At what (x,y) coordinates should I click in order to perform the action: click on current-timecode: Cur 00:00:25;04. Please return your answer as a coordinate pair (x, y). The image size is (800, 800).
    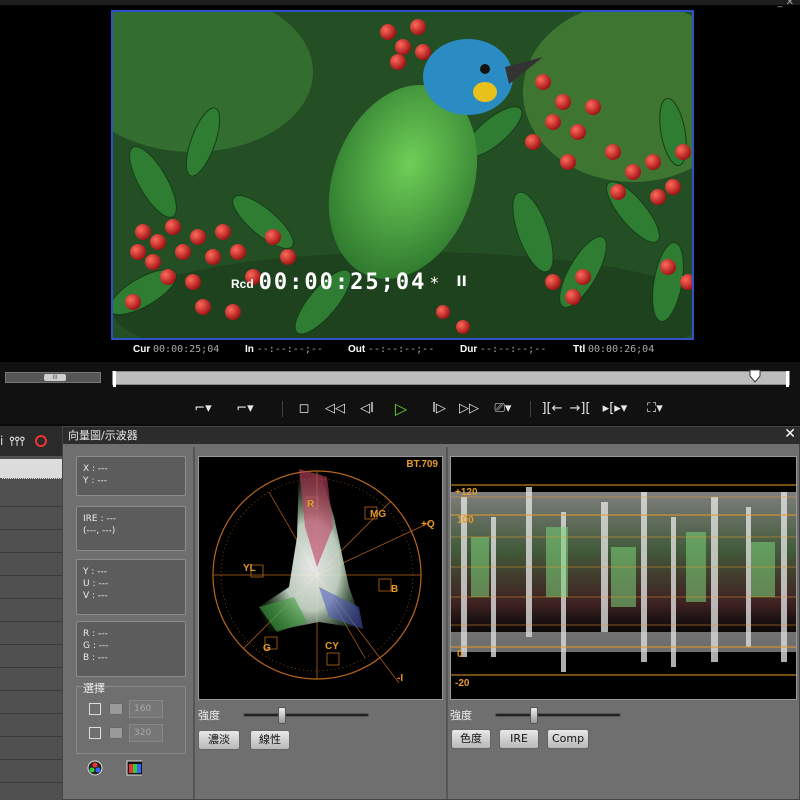
    Looking at the image, I should click on (176, 349).